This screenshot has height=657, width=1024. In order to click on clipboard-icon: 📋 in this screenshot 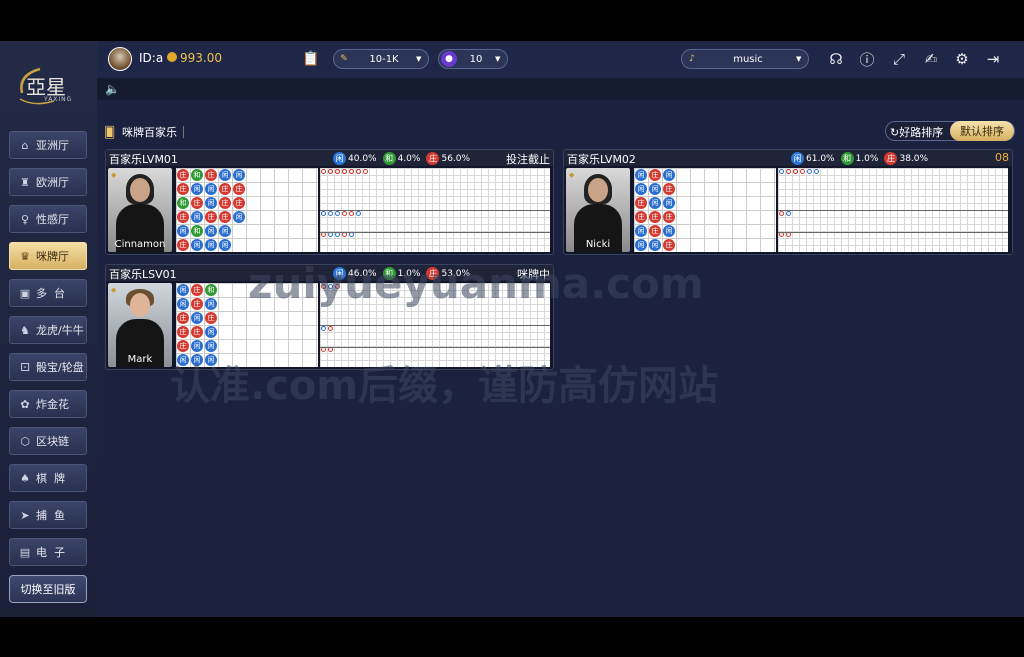, I will do `click(310, 59)`.